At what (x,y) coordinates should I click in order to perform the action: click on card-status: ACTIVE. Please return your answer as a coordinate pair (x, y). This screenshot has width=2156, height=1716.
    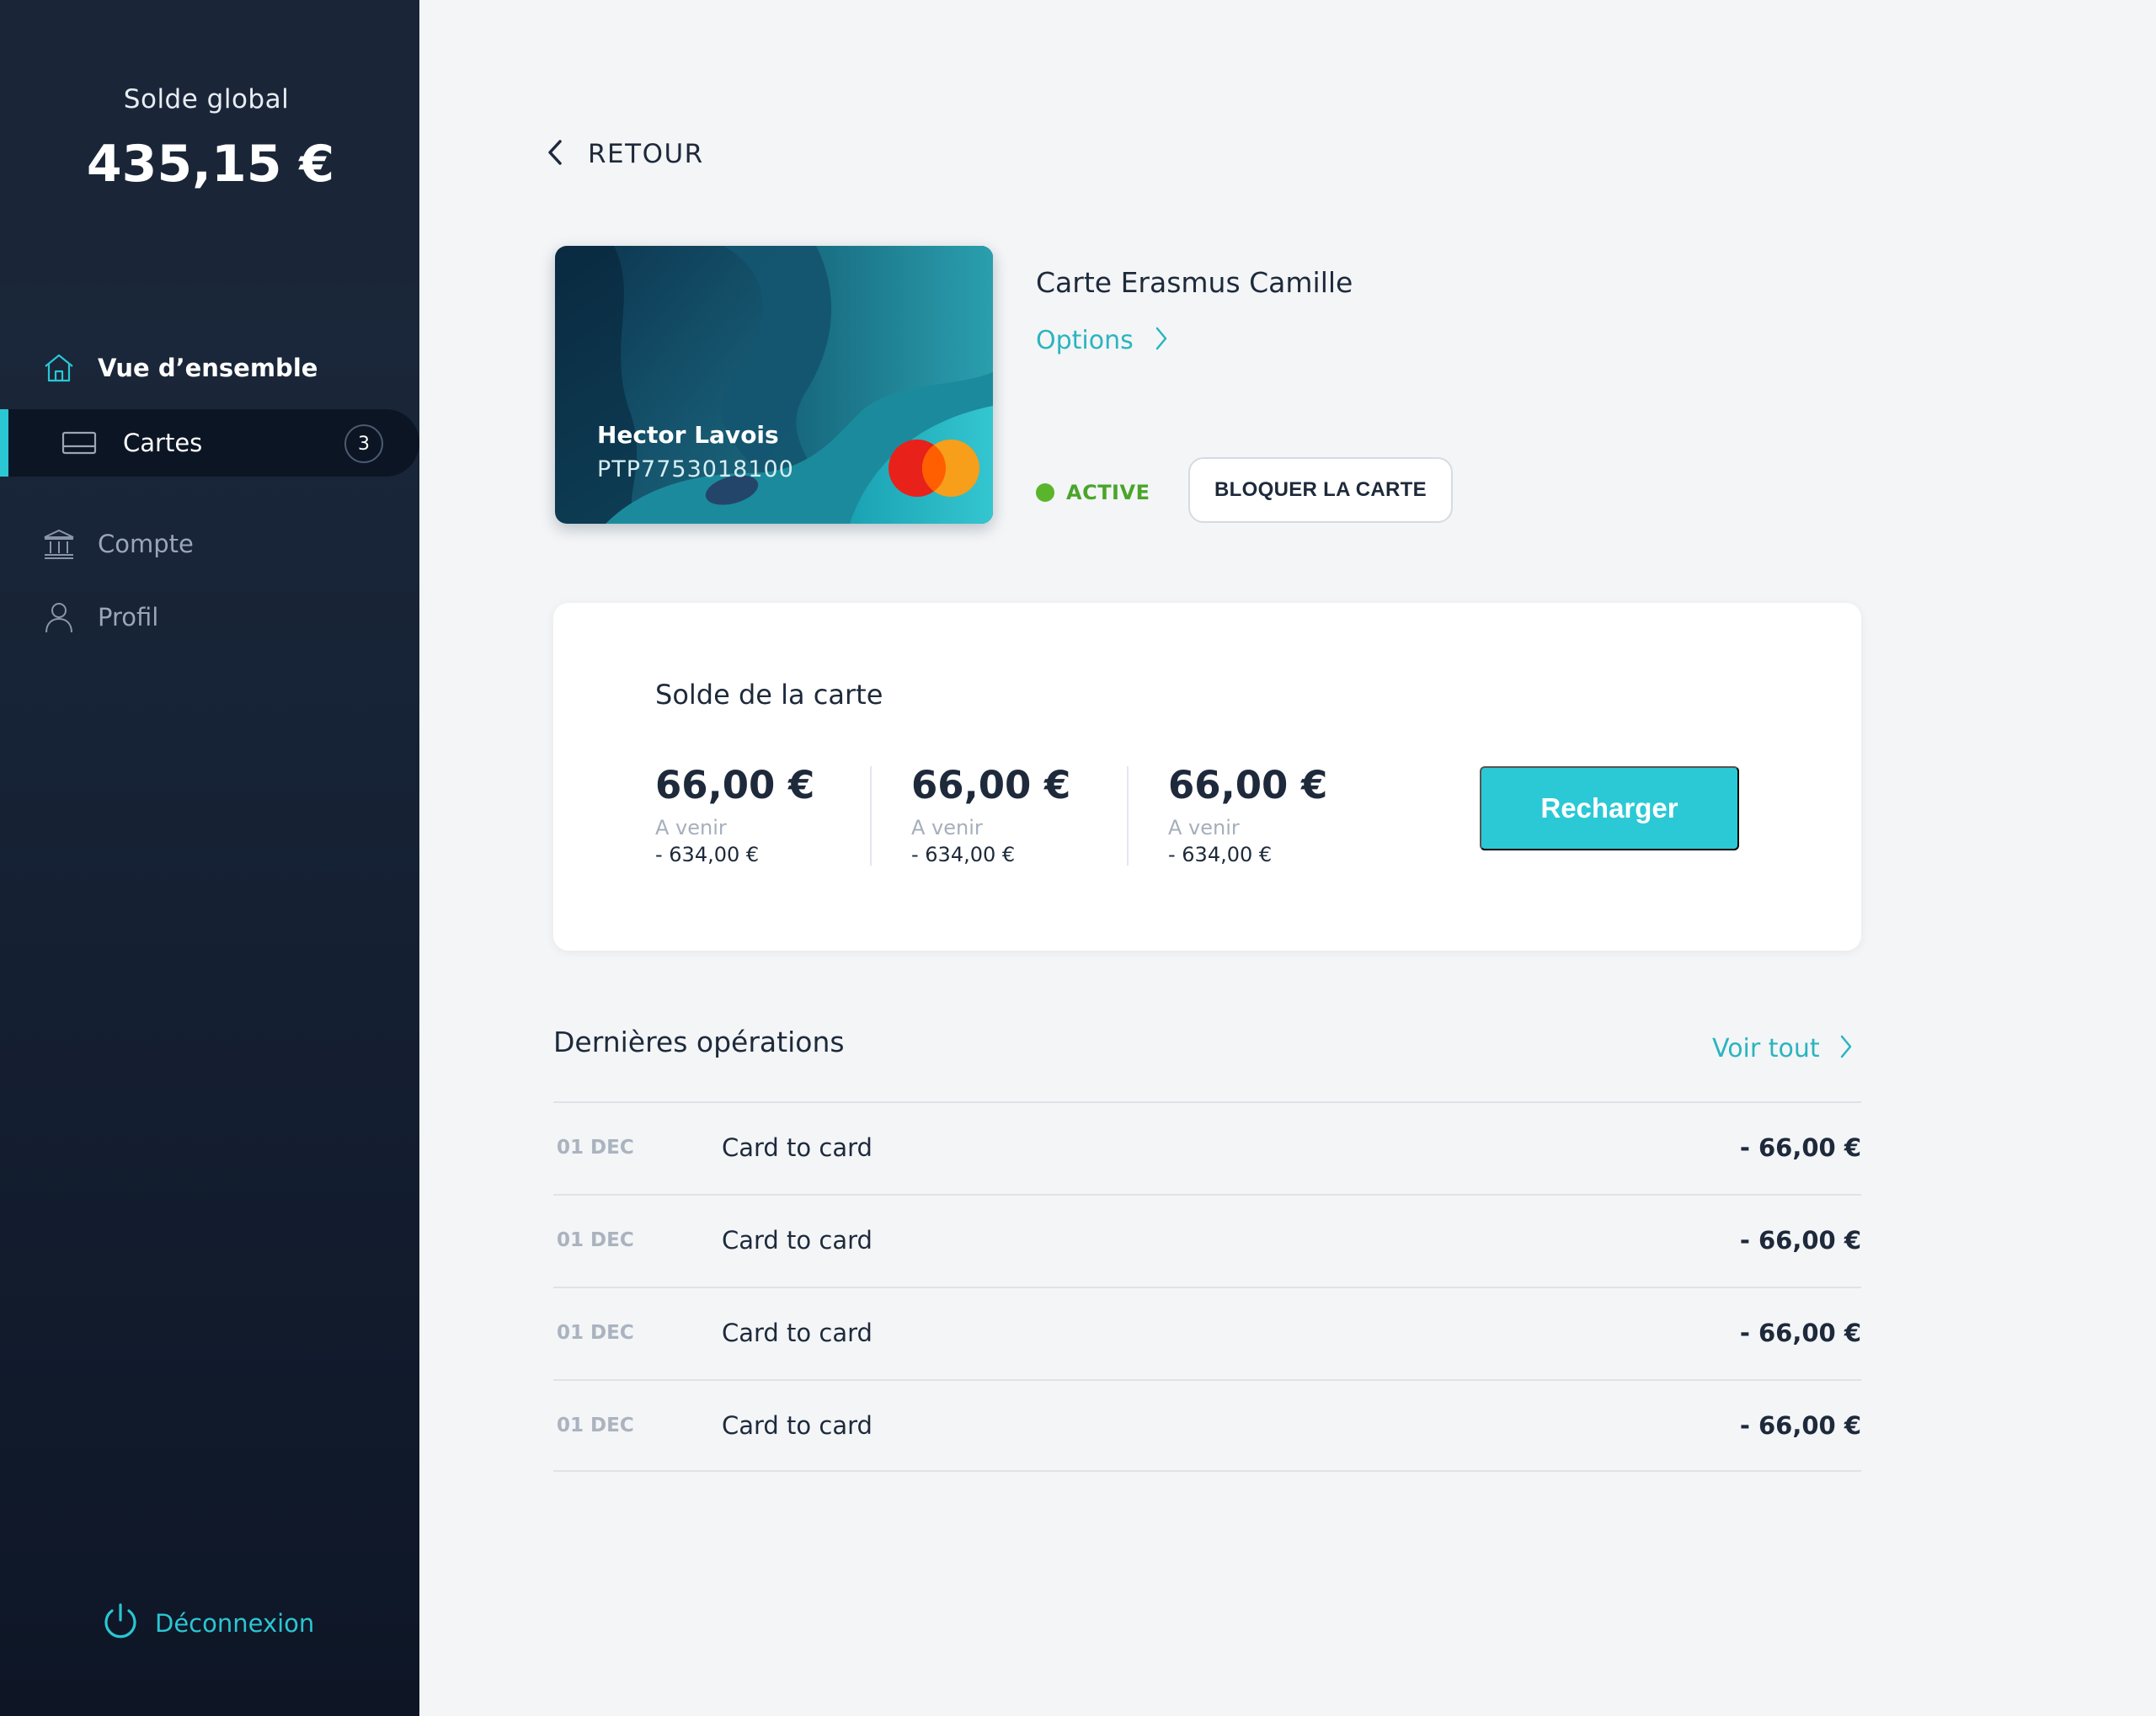
    Looking at the image, I should click on (1093, 492).